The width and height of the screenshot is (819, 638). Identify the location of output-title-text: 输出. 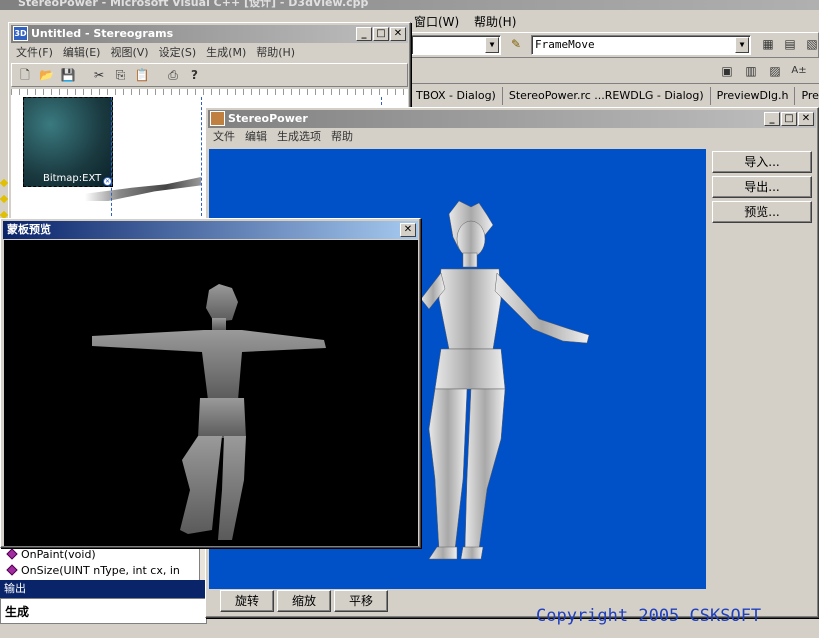
(15, 588).